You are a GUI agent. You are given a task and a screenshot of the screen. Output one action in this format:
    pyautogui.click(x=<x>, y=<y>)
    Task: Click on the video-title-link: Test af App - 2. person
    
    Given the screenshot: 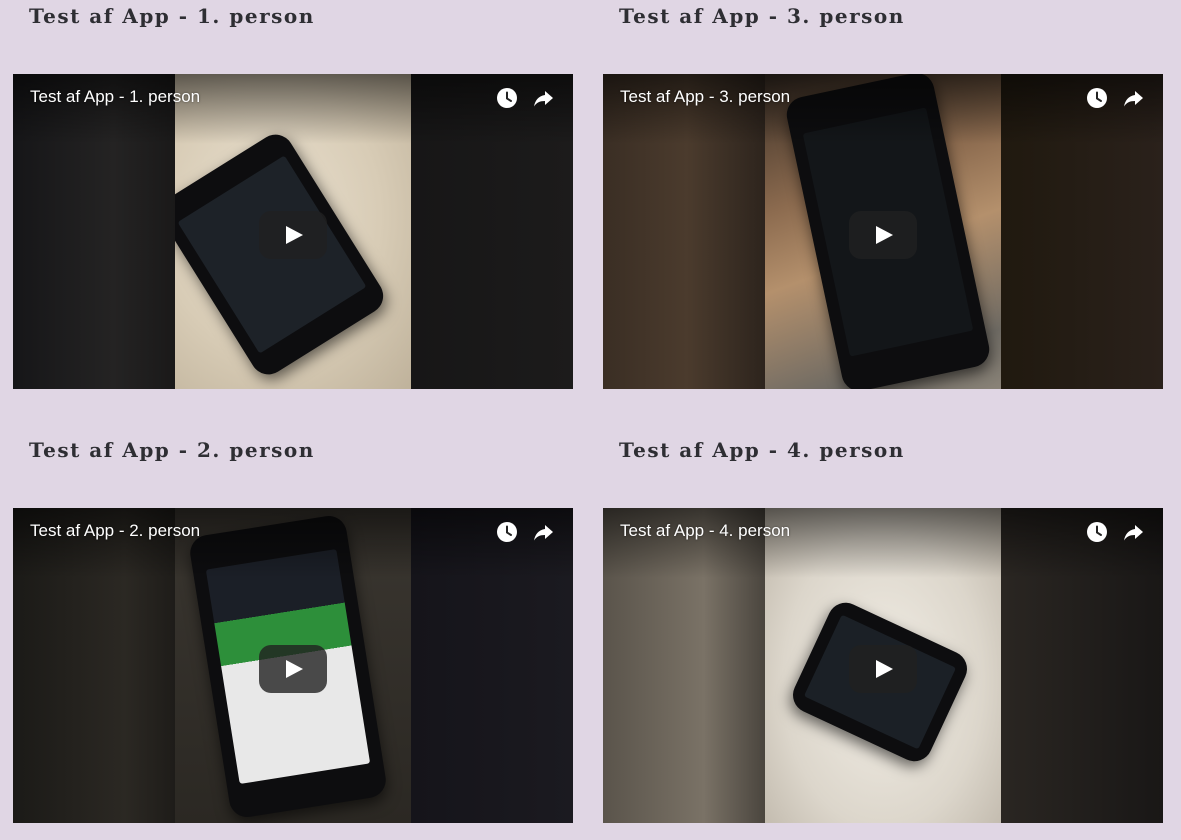 What is the action you would take?
    pyautogui.click(x=115, y=531)
    